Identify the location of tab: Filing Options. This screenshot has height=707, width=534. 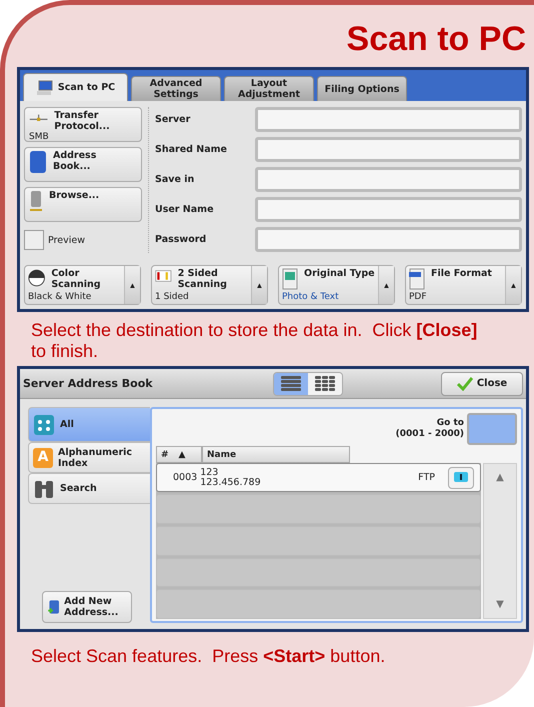
(362, 88).